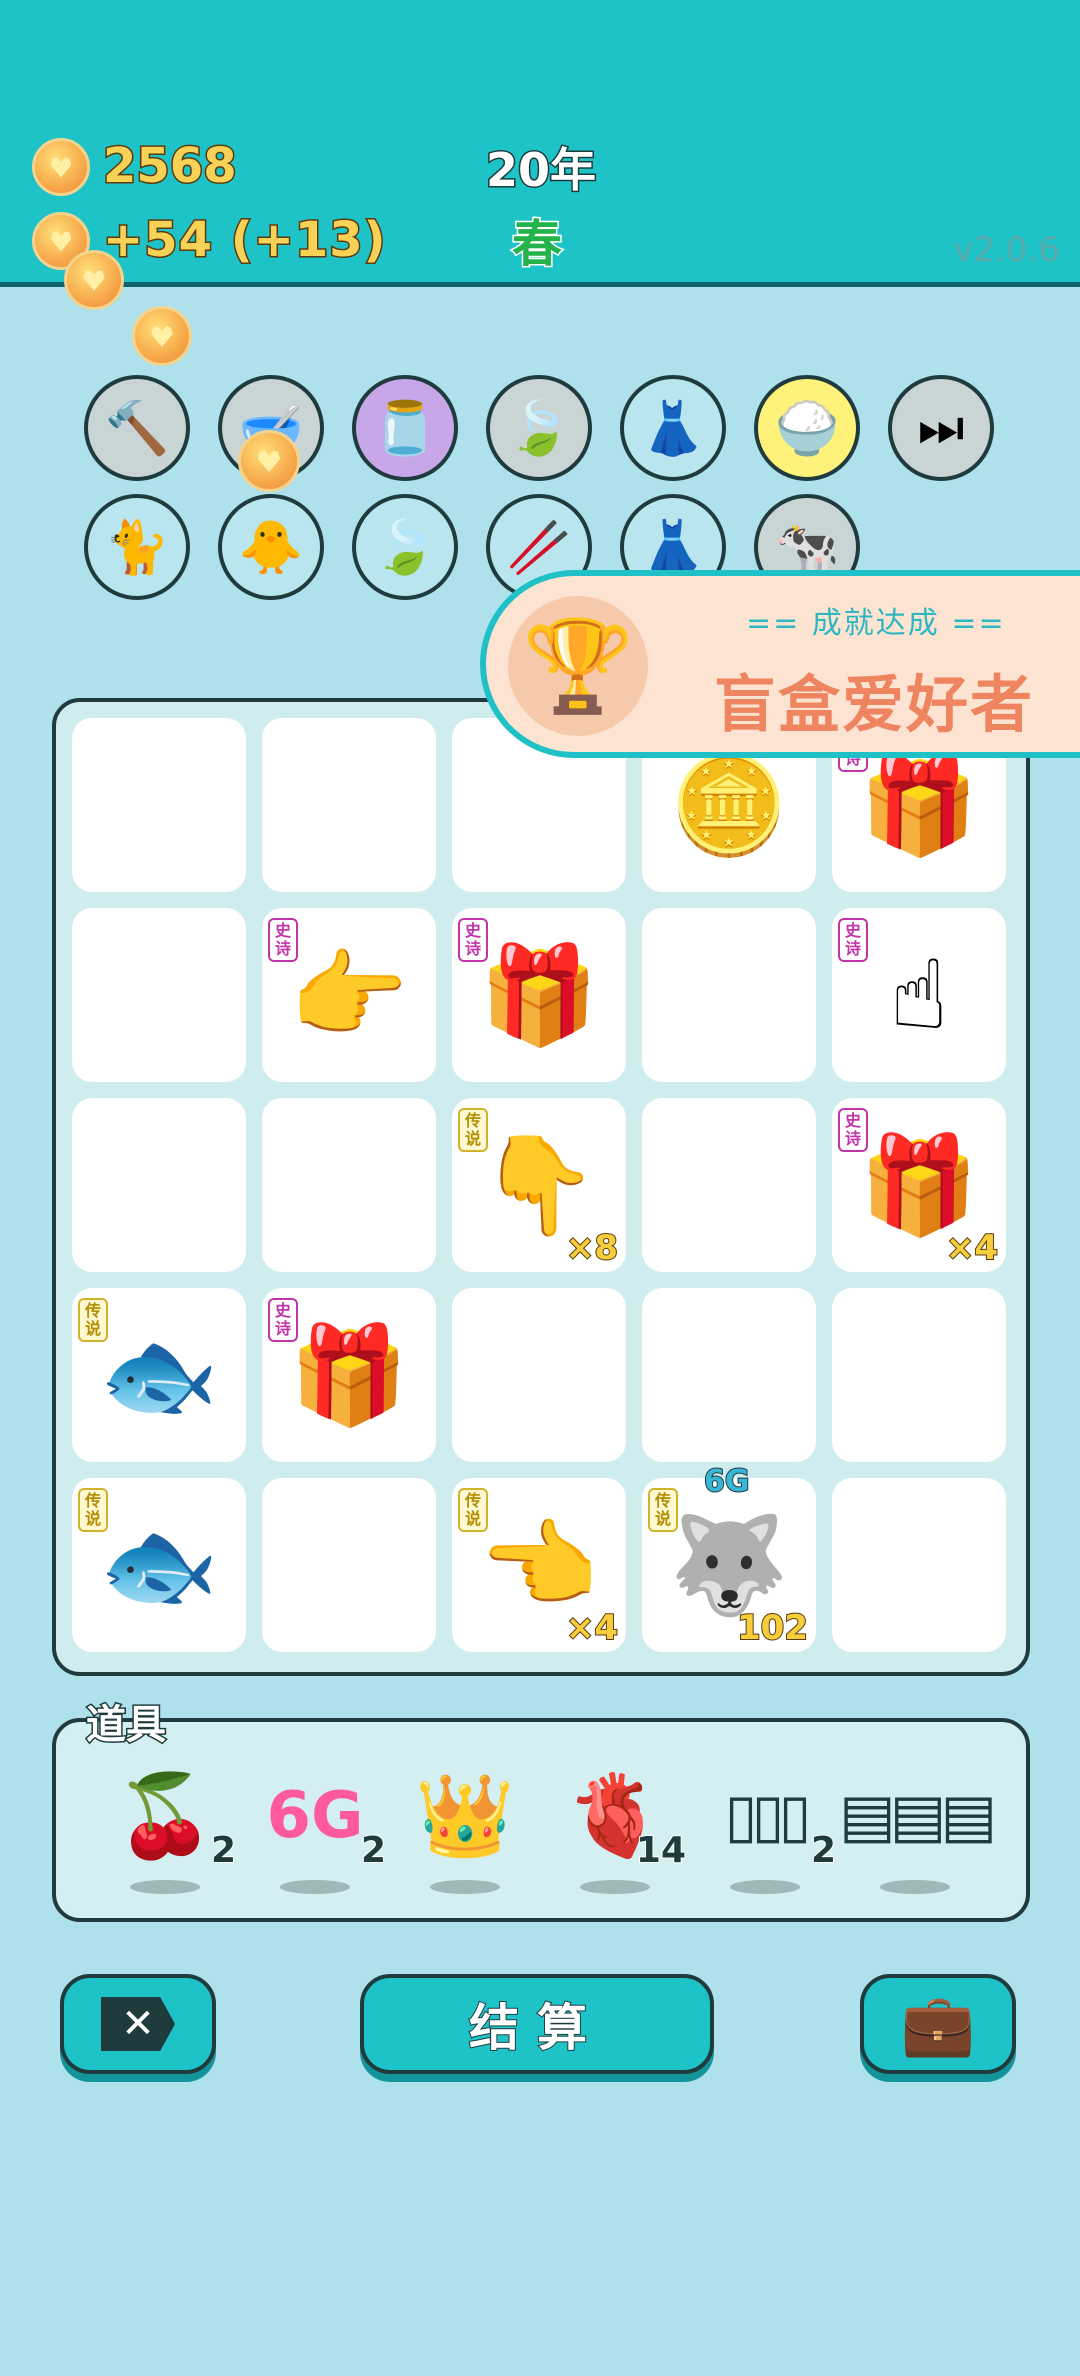 The image size is (1080, 2376). I want to click on skip-icon: ⏭, so click(941, 427).